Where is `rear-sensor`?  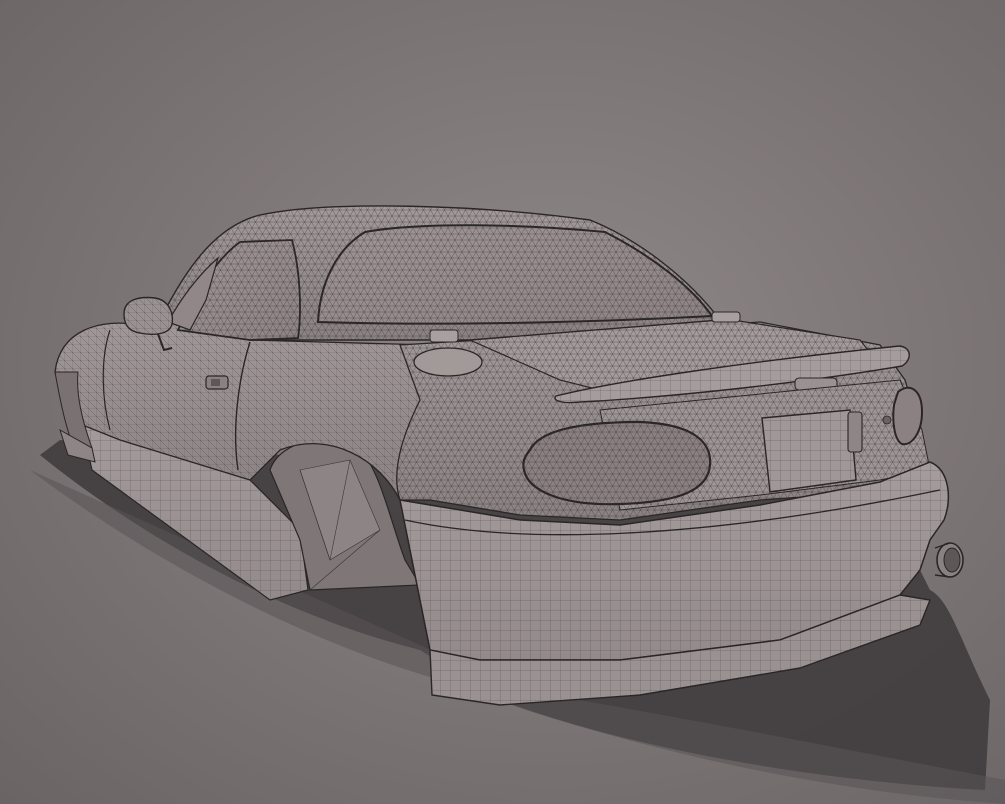 rear-sensor is located at coordinates (887, 420).